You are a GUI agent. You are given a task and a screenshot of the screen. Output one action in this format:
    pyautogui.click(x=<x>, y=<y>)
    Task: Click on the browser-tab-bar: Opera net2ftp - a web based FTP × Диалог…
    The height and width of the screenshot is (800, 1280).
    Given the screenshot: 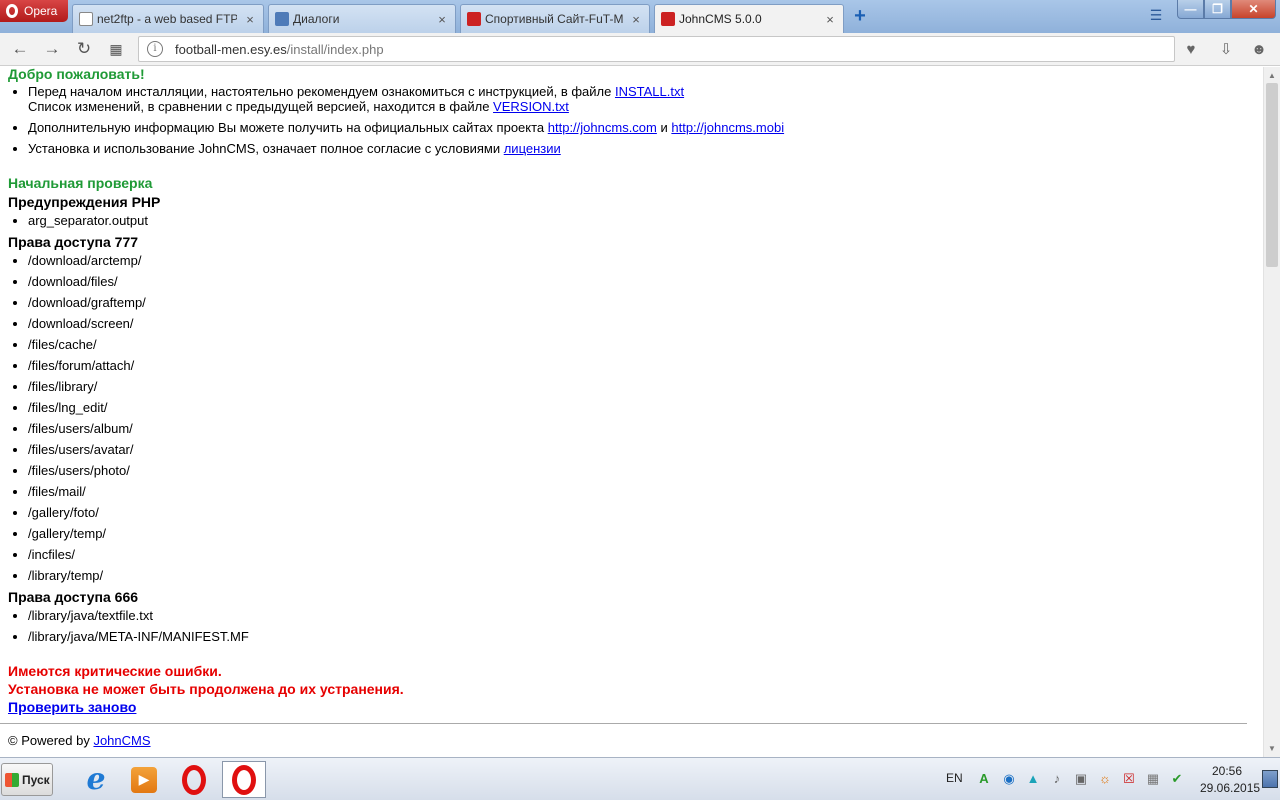 What is the action you would take?
    pyautogui.click(x=640, y=16)
    